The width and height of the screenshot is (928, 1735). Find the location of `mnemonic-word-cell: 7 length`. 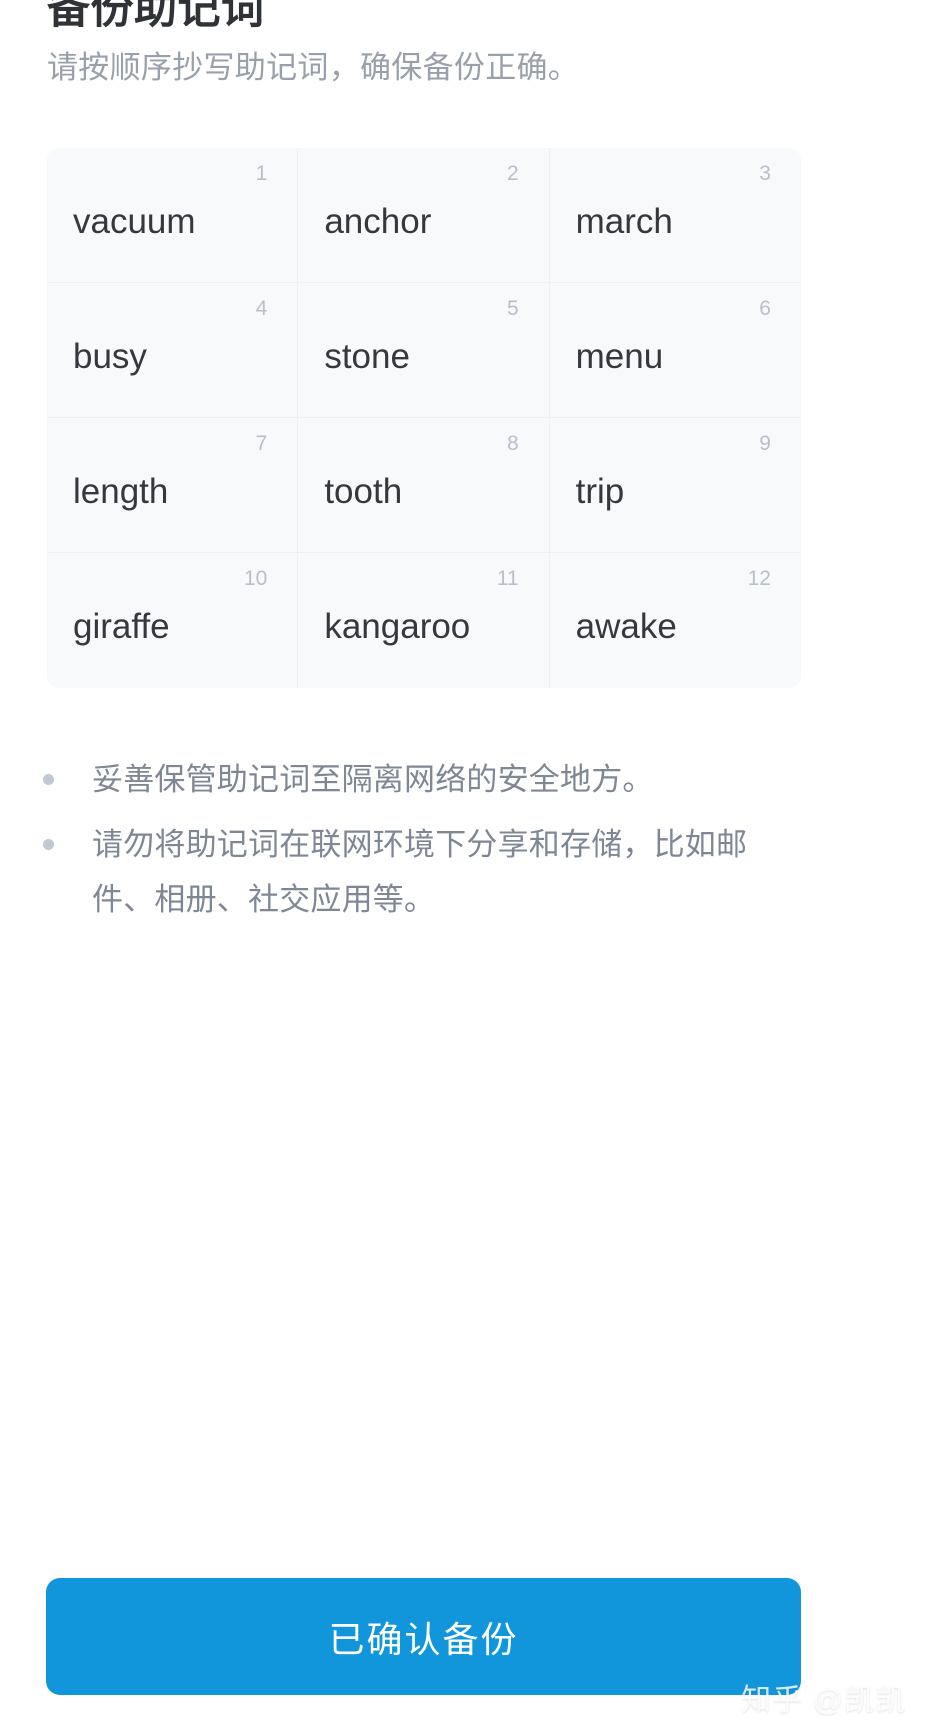

mnemonic-word-cell: 7 length is located at coordinates (173, 485).